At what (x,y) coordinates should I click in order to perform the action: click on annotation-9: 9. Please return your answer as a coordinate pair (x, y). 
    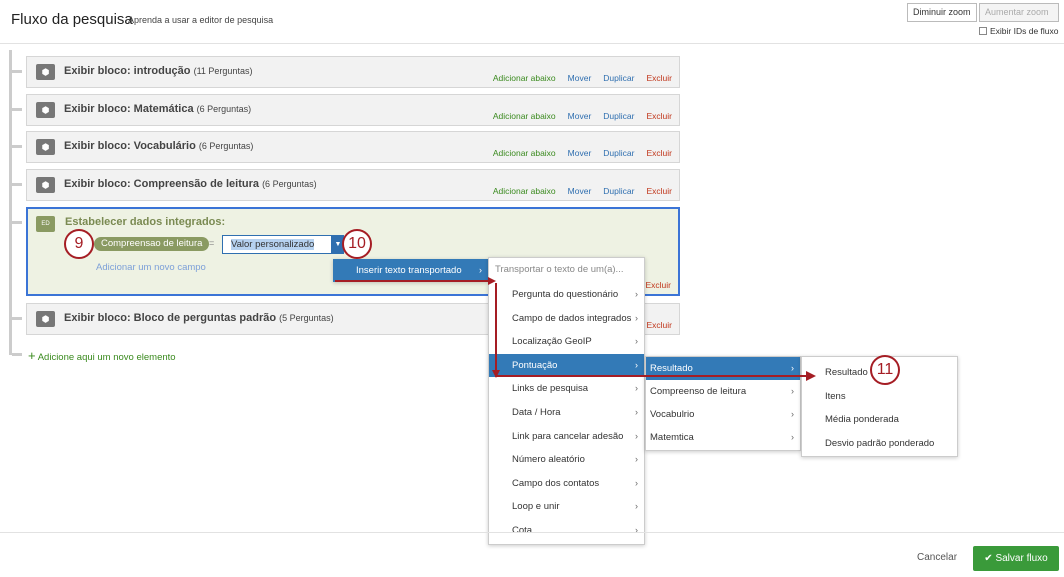
    Looking at the image, I should click on (79, 244).